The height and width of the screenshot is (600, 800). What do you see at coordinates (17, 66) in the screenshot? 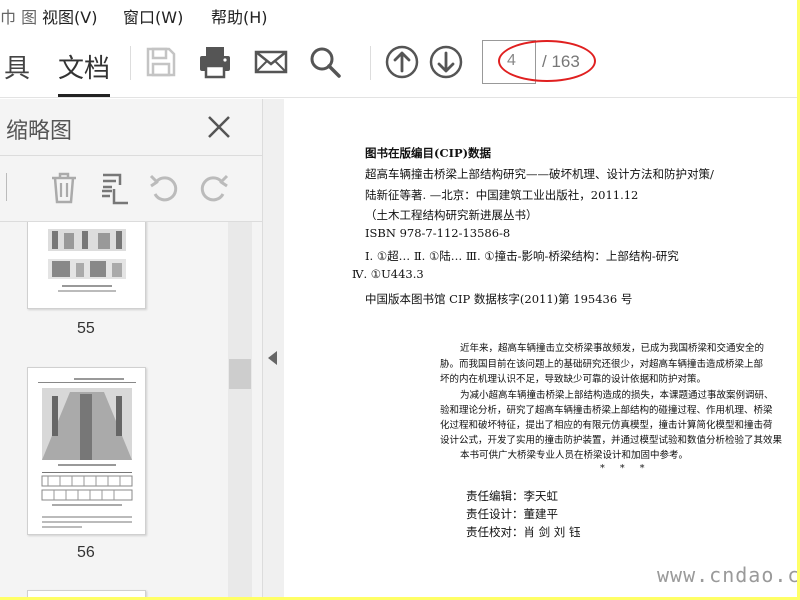
I see `tab-tools: 具` at bounding box center [17, 66].